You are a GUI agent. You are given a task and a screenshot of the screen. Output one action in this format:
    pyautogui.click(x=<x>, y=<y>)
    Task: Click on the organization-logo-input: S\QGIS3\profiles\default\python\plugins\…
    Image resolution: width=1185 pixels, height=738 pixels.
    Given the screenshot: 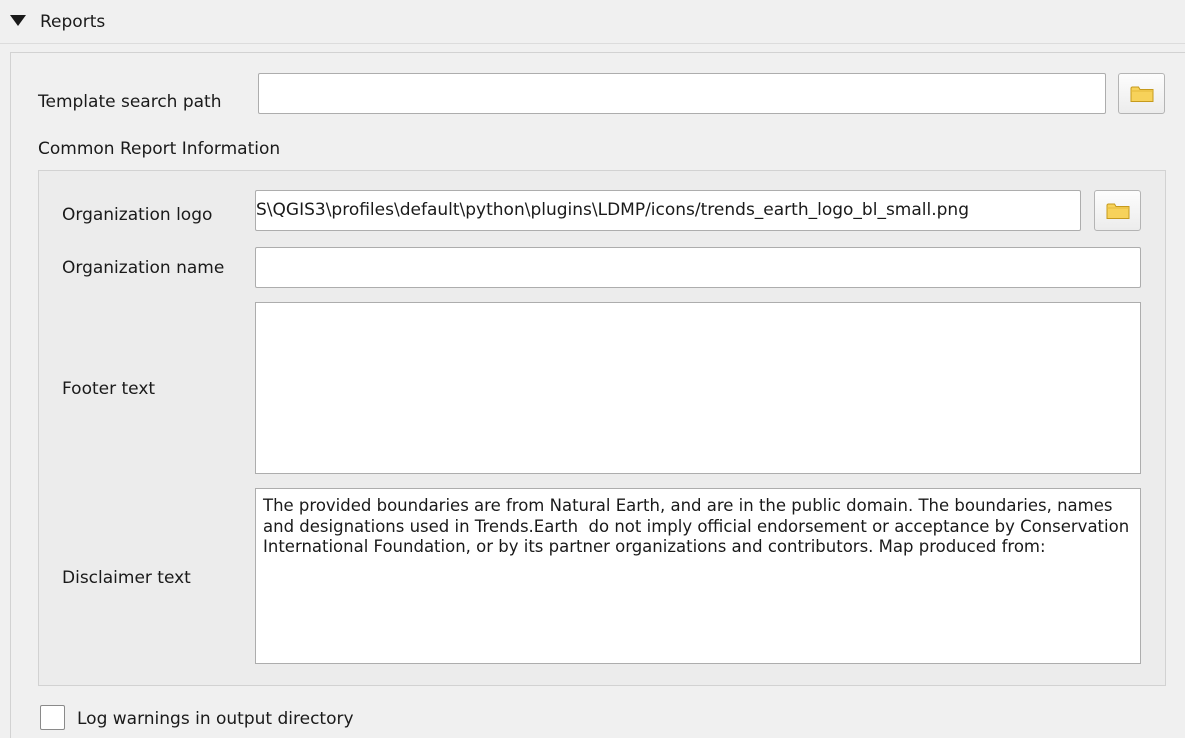 What is the action you would take?
    pyautogui.click(x=668, y=210)
    